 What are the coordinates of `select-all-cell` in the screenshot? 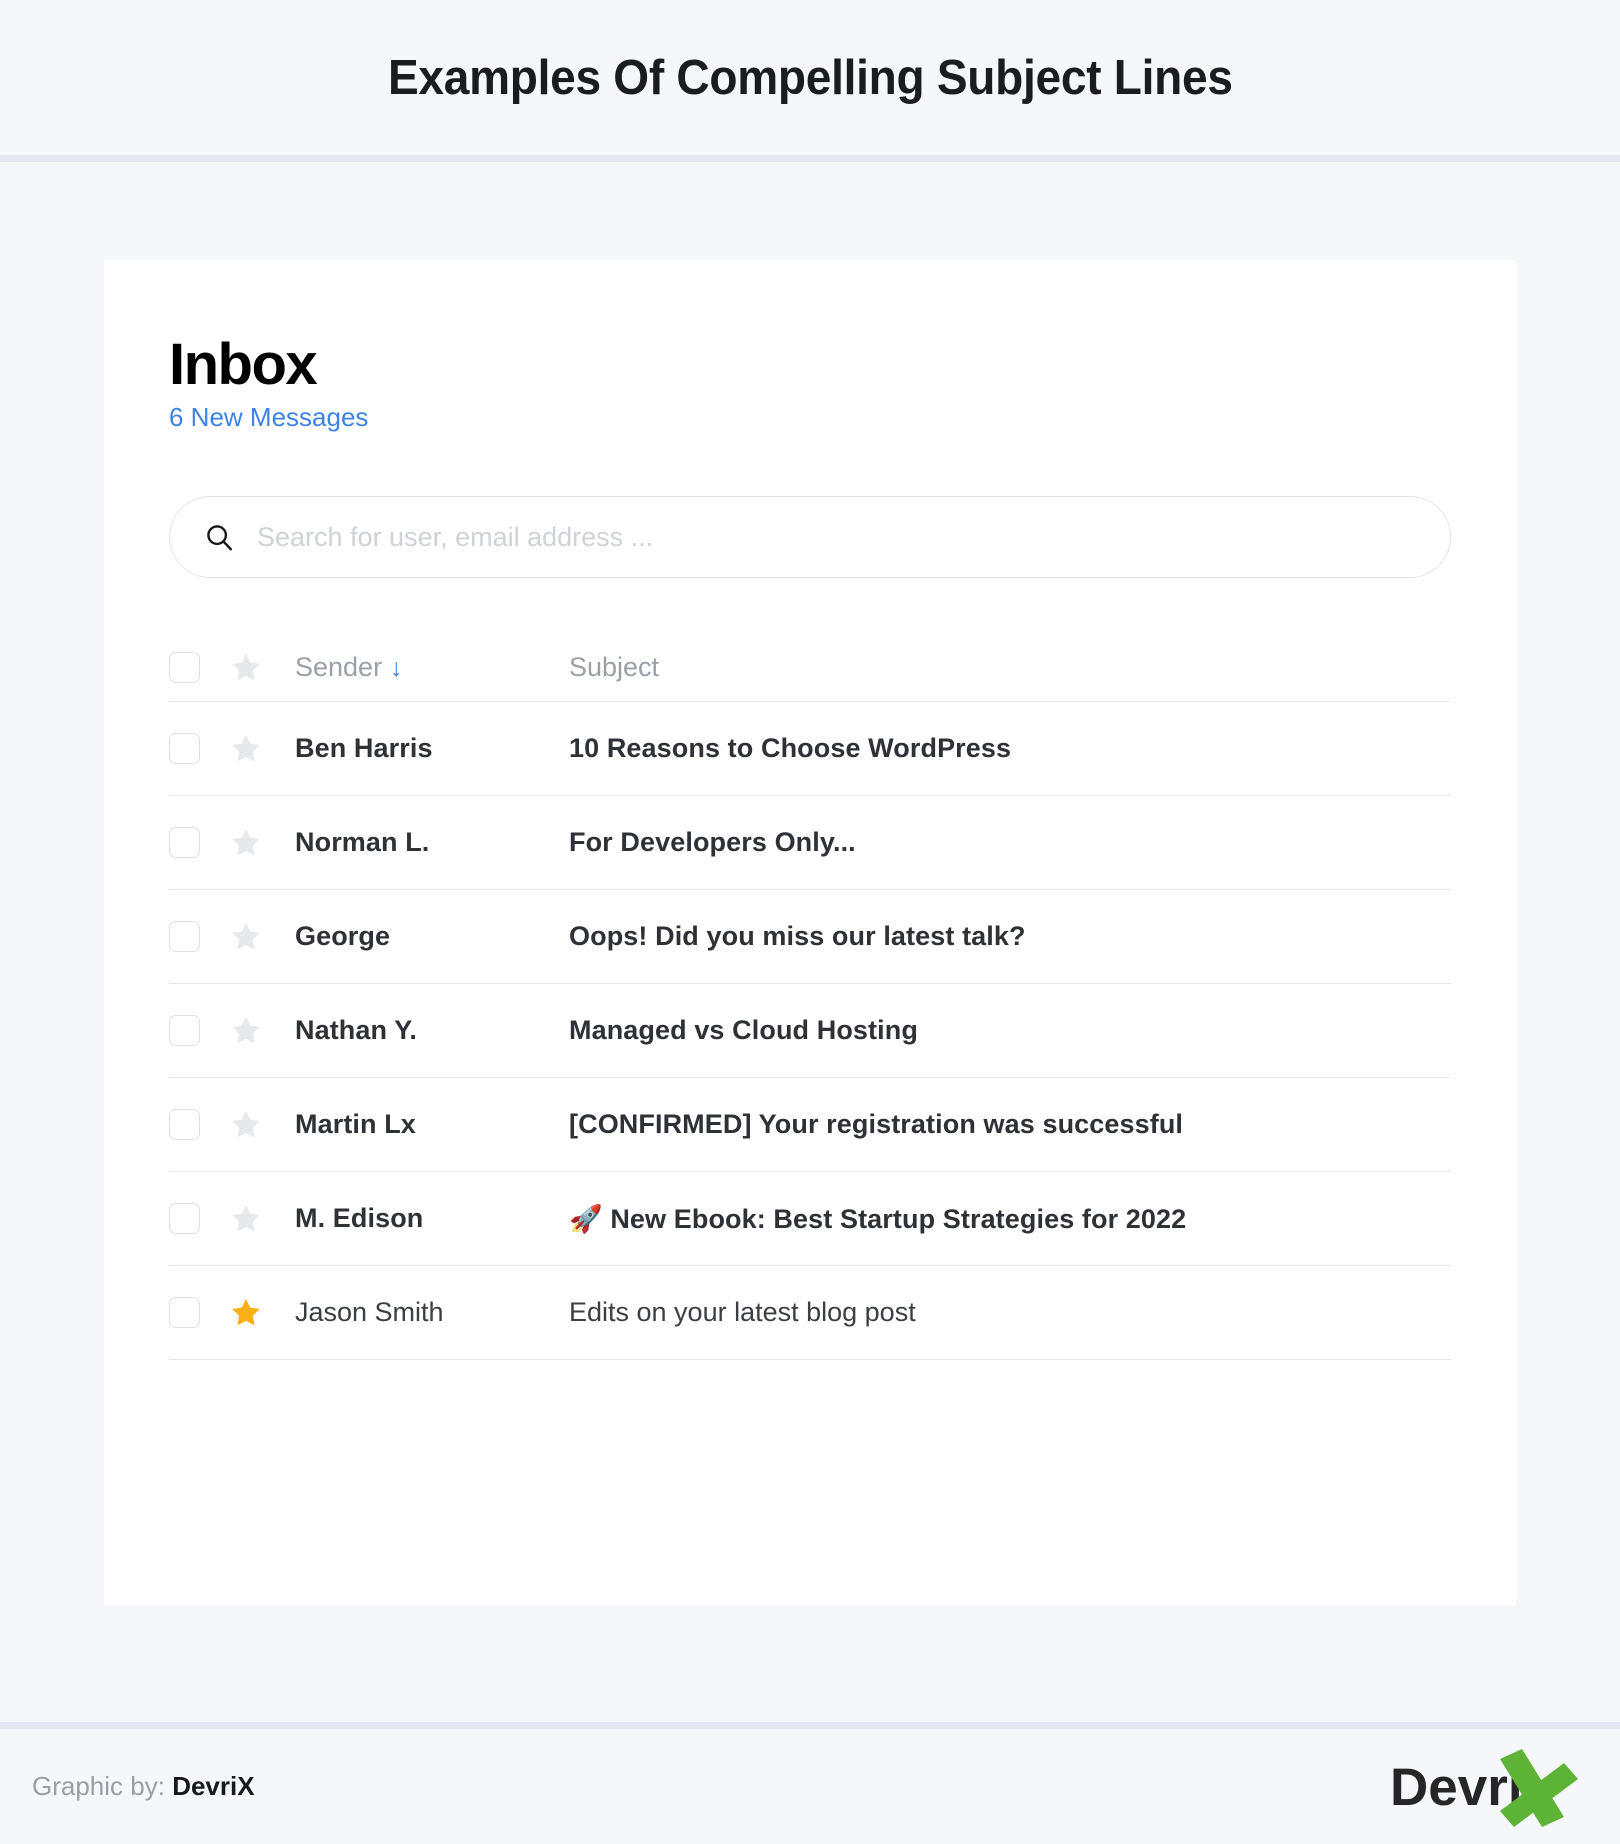 It's located at (200, 667).